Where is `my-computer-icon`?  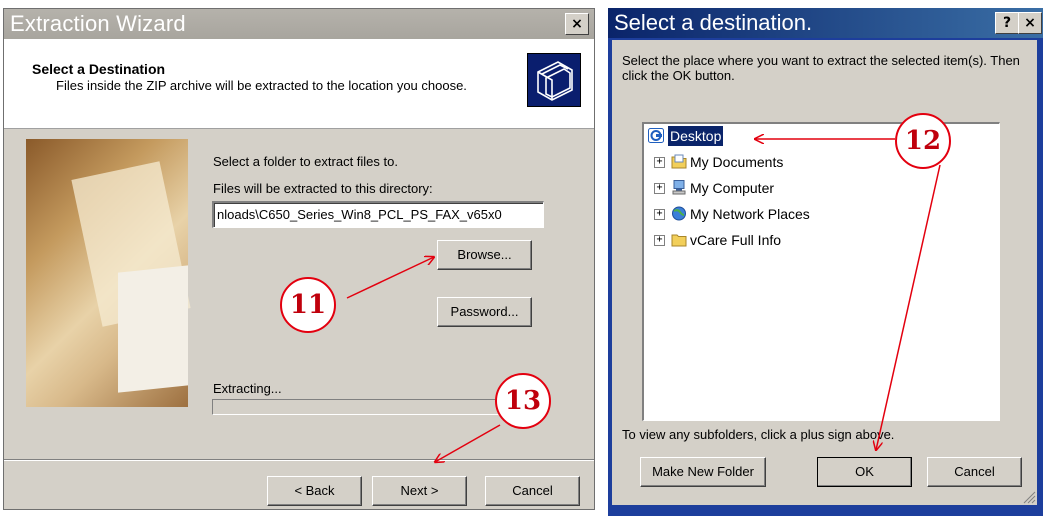 my-computer-icon is located at coordinates (679, 187).